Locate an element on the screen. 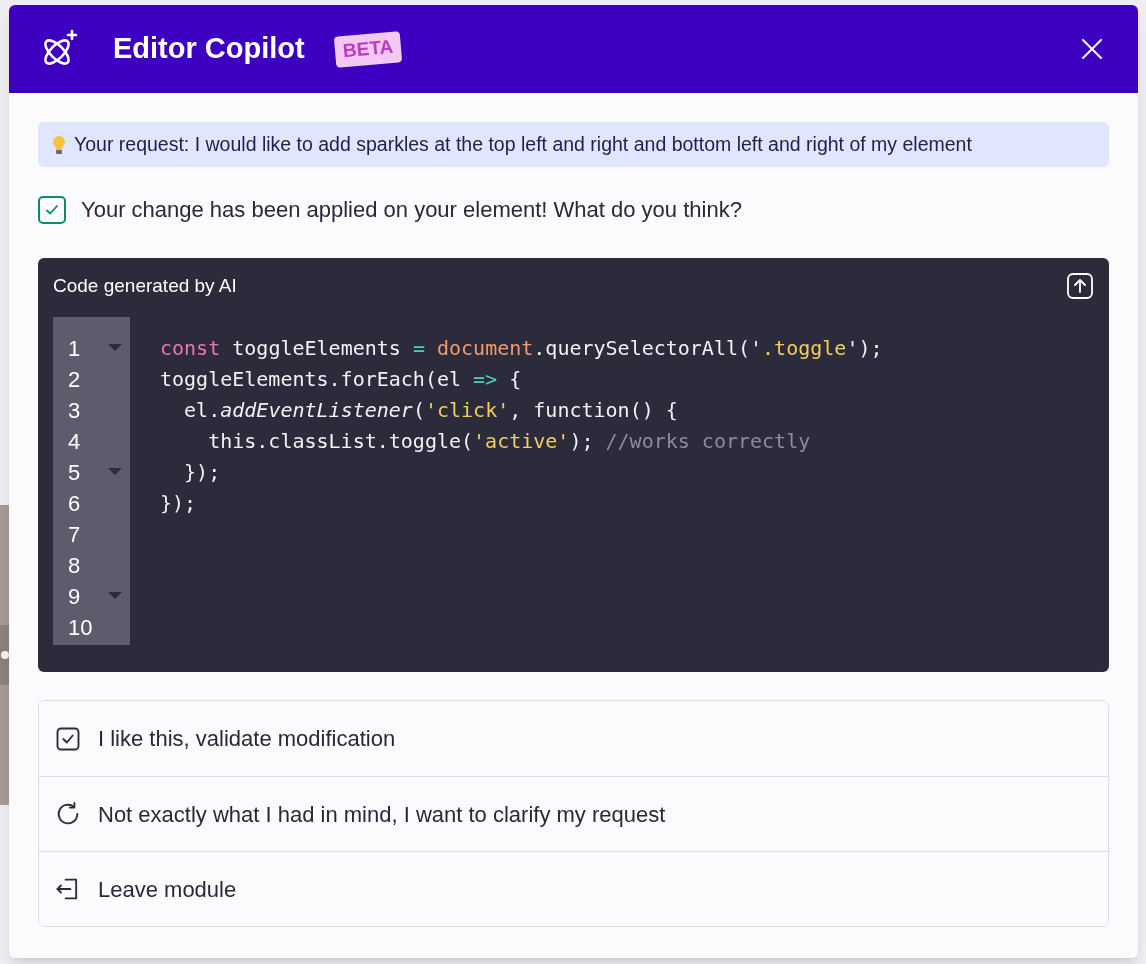 This screenshot has width=1146, height=964. action-option: Leave module is located at coordinates (573, 888).